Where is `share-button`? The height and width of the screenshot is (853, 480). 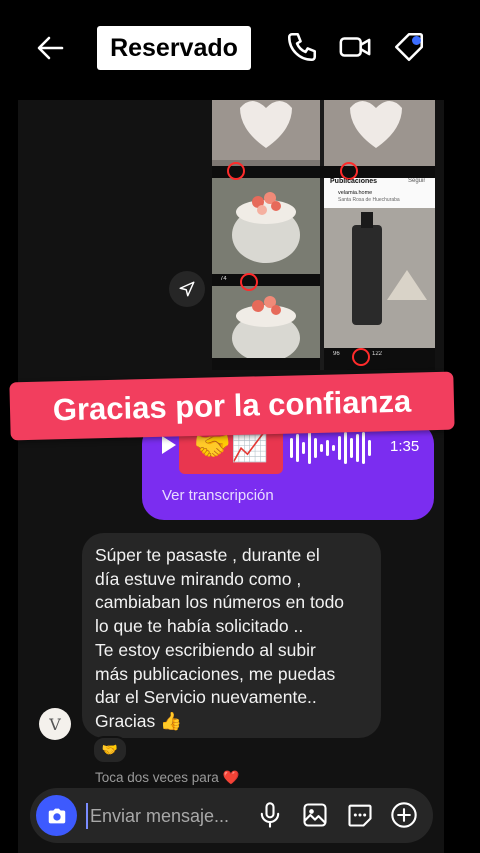 share-button is located at coordinates (187, 289).